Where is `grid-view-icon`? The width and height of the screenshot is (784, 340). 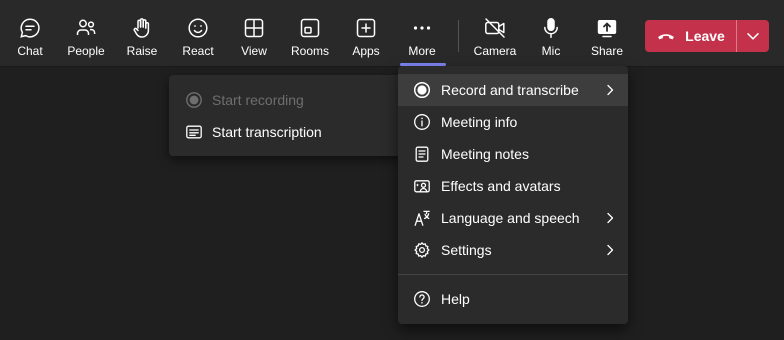 grid-view-icon is located at coordinates (254, 28).